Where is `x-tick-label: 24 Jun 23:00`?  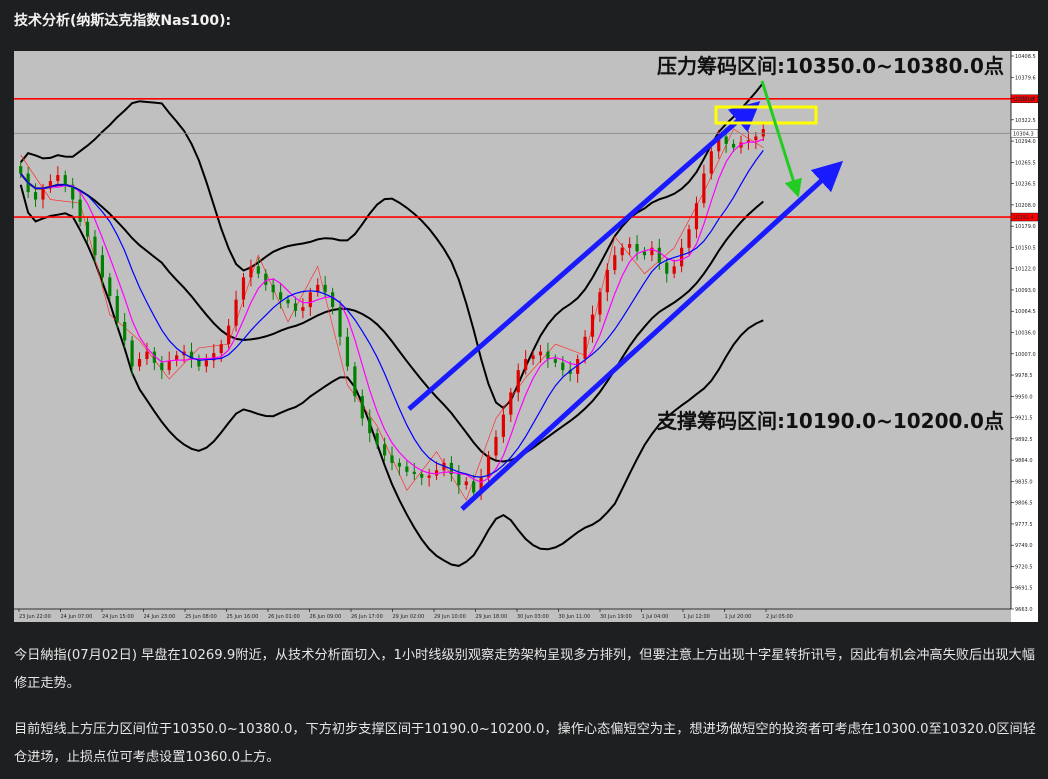 x-tick-label: 24 Jun 23:00 is located at coordinates (160, 617).